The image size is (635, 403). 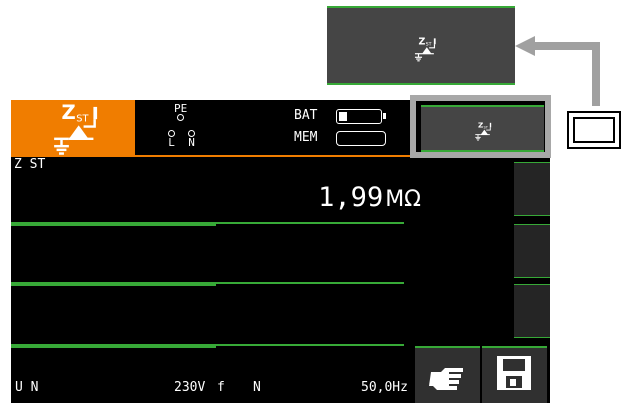 I want to click on measurement-name: Z ST, so click(x=30, y=164).